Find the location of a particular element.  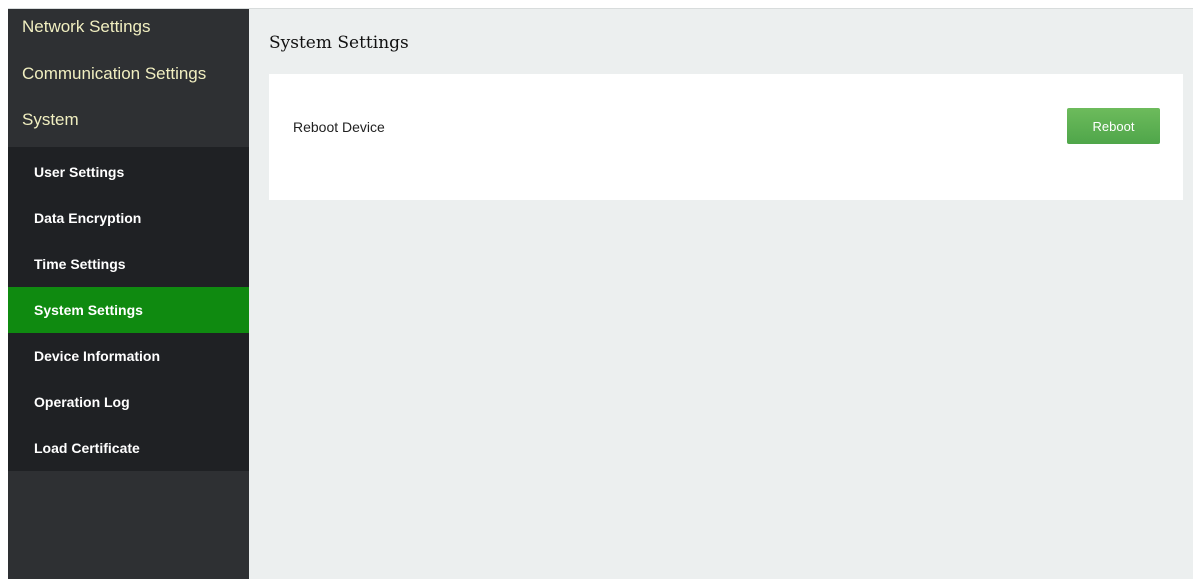

sidebar-item-data-encryption: Data Encryption is located at coordinates (128, 218).